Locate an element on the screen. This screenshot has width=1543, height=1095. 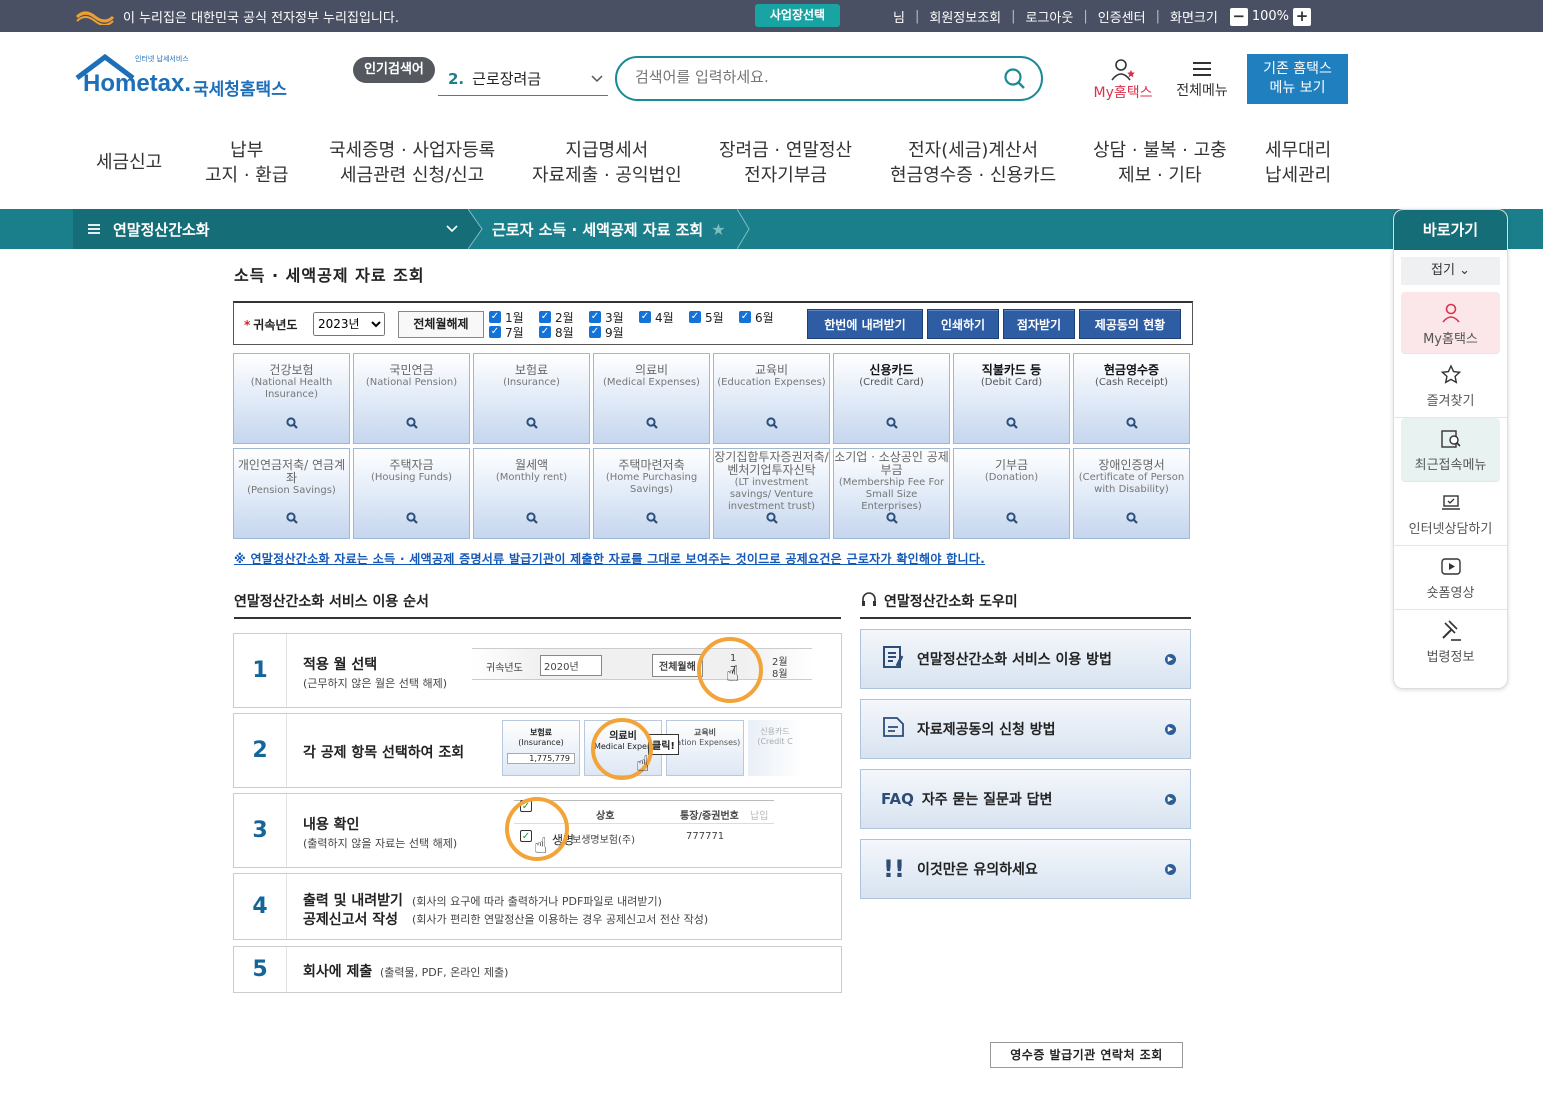
helper-caution: !! 이것만은 유의하세요 ▶ is located at coordinates (1025, 869).